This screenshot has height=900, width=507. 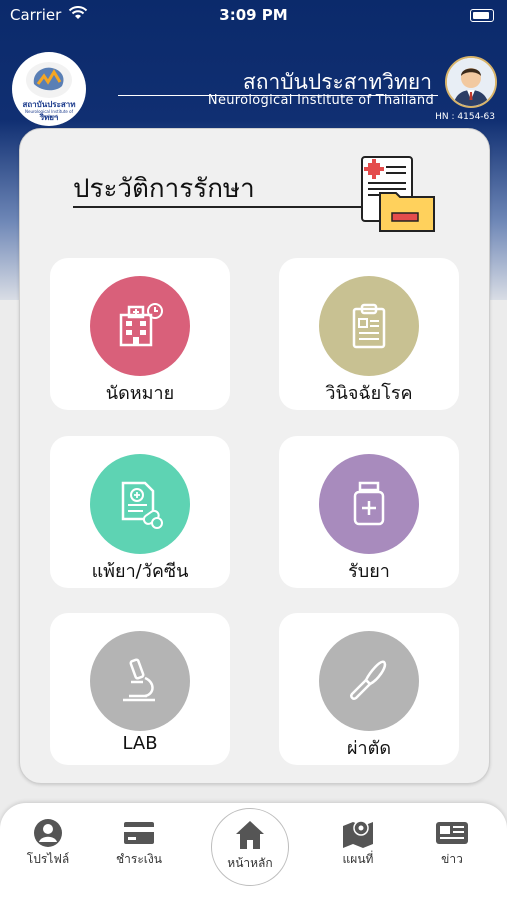 I want to click on nav-news: ข่าว, so click(x=452, y=843).